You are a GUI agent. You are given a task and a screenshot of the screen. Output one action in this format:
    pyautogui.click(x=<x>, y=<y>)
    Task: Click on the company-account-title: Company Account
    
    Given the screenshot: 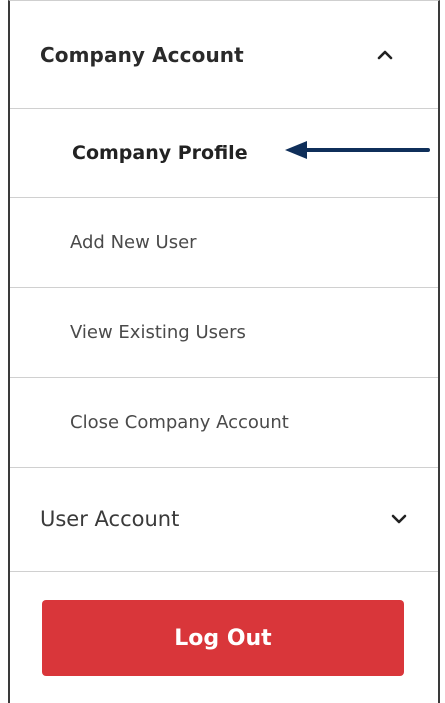 What is the action you would take?
    pyautogui.click(x=142, y=54)
    